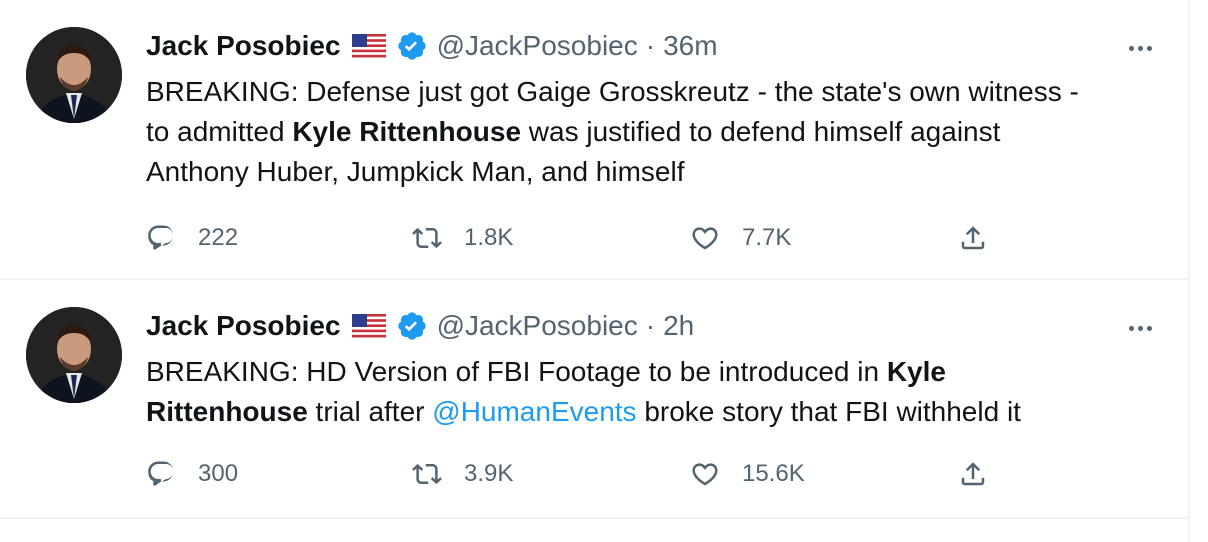 The width and height of the screenshot is (1208, 542). I want to click on reply-button: 222, so click(192, 238).